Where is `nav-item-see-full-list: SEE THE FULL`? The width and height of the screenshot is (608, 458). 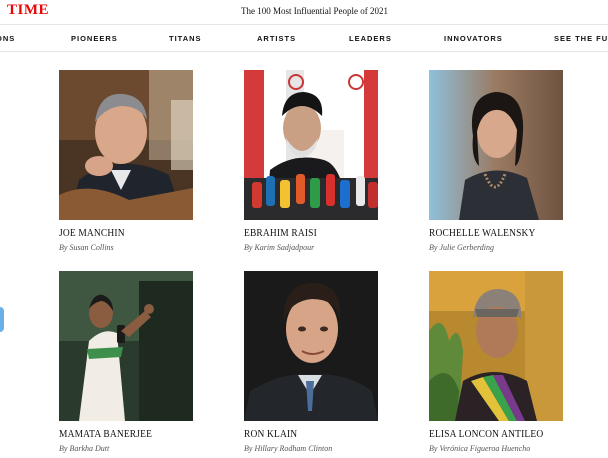
nav-item-see-full-list: SEE THE FULL is located at coordinates (581, 38).